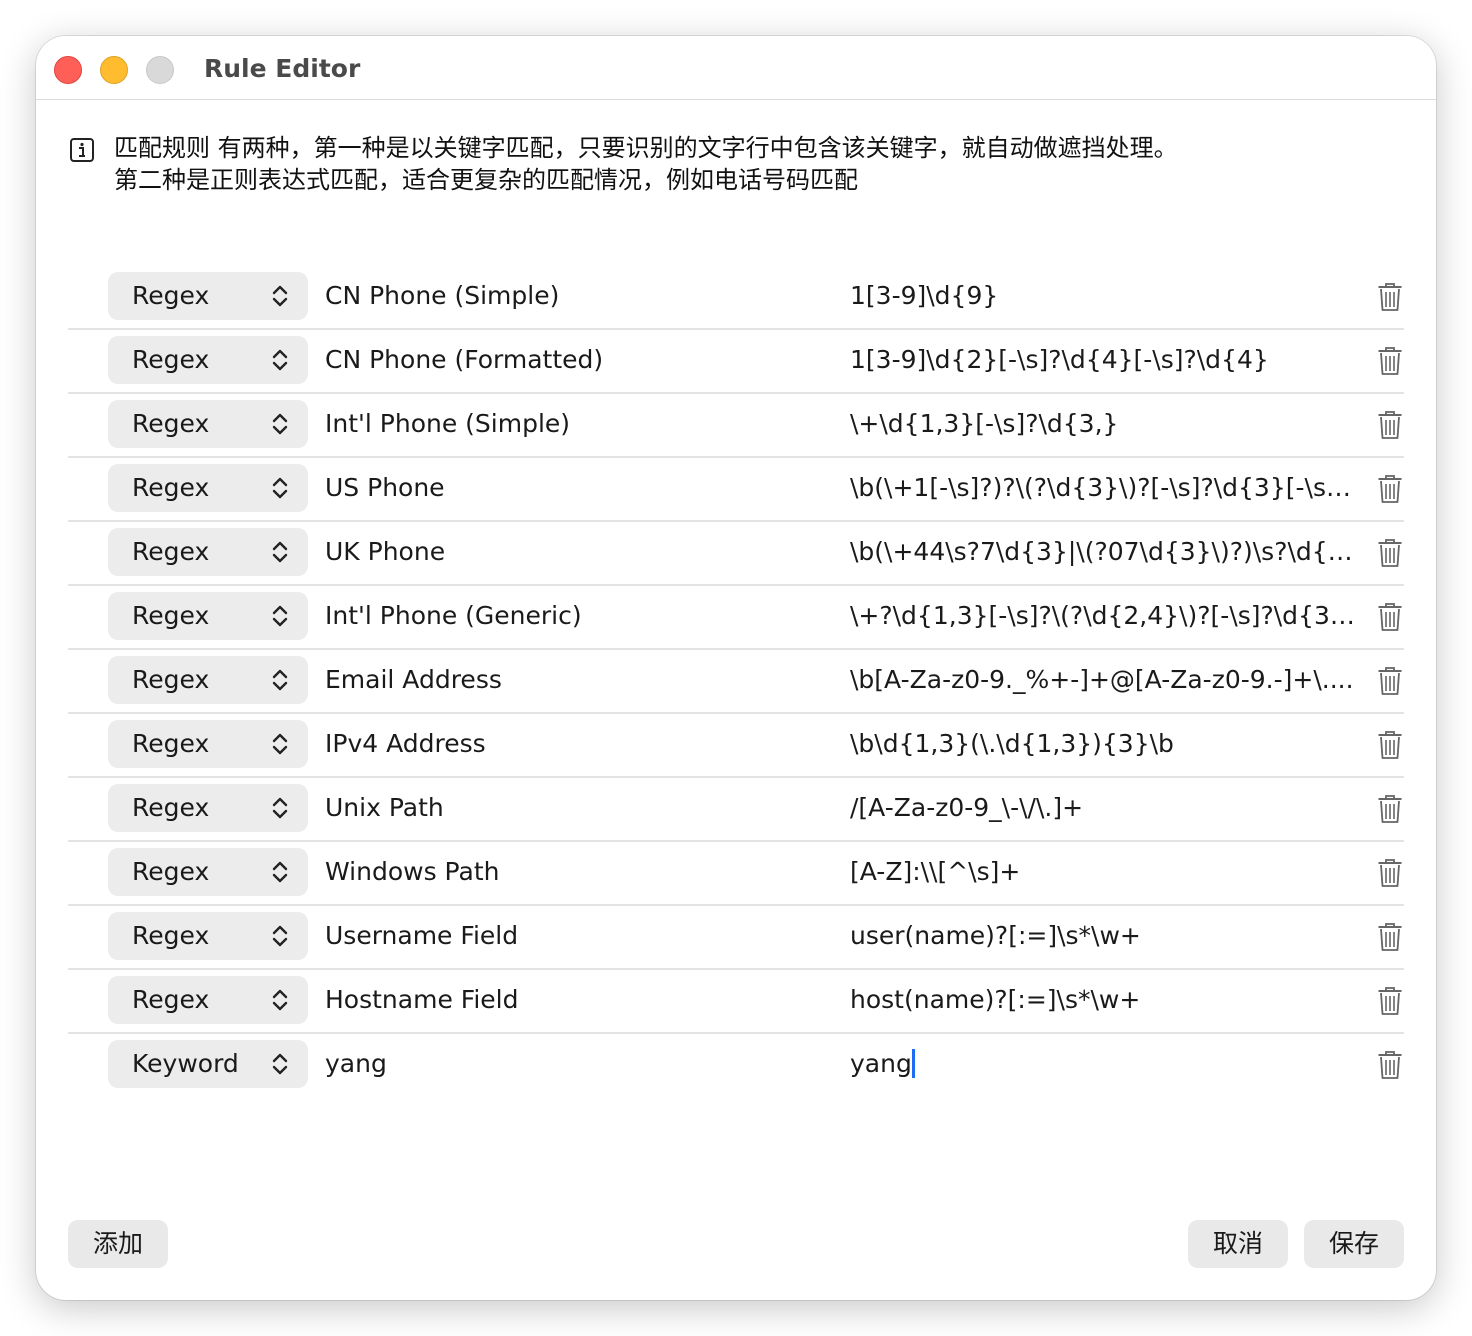 The width and height of the screenshot is (1472, 1336). I want to click on rule-name-field: Hostname Field, so click(421, 1000).